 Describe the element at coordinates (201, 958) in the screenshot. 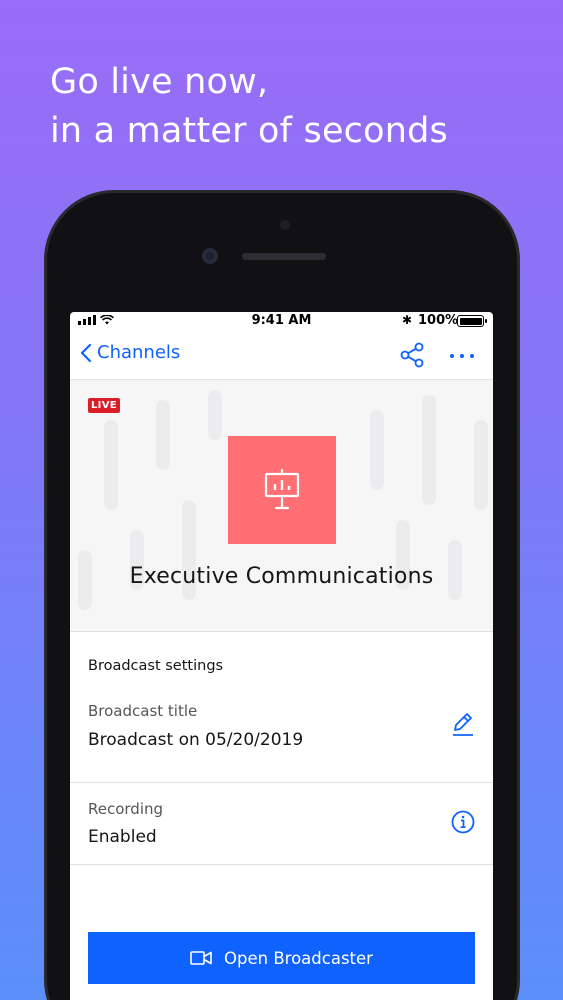

I see `video-camera-icon` at that location.